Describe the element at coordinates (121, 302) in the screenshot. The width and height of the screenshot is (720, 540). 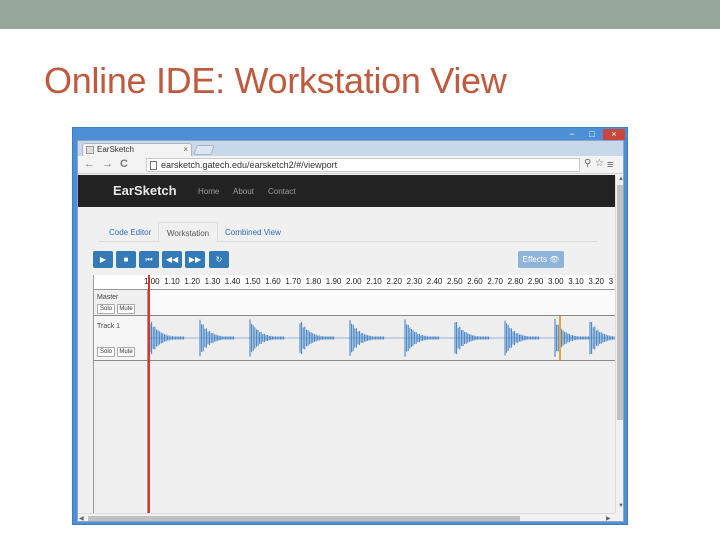
I see `master-track-header: Master Solo Mute` at that location.